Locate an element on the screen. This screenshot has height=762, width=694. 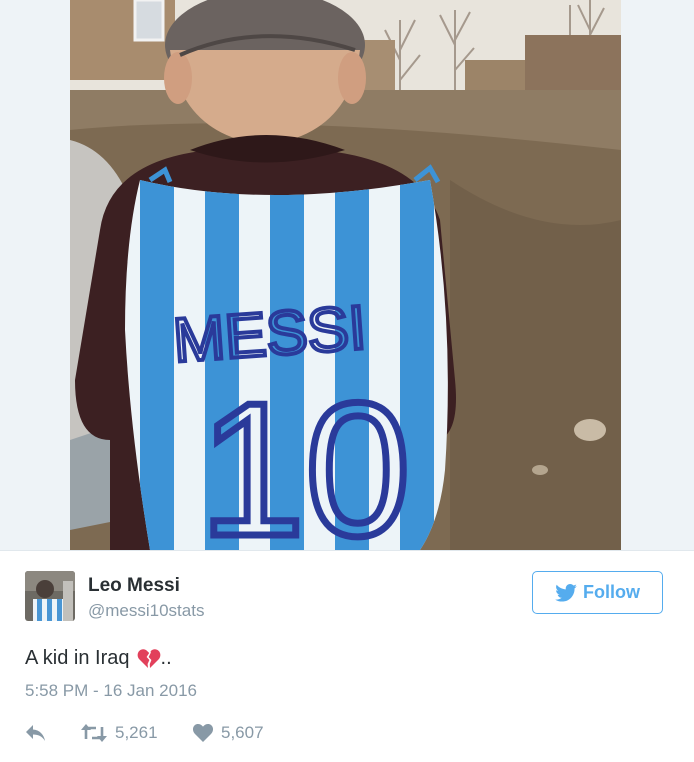
twitter-bird-icon is located at coordinates (566, 592).